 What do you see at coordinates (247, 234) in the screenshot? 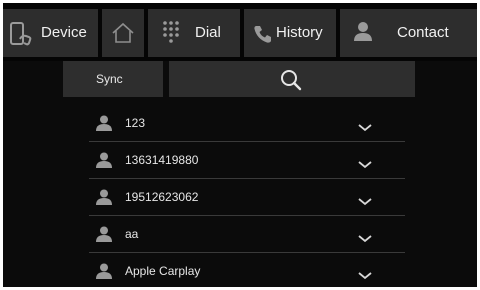
I see `contact-row: aa` at bounding box center [247, 234].